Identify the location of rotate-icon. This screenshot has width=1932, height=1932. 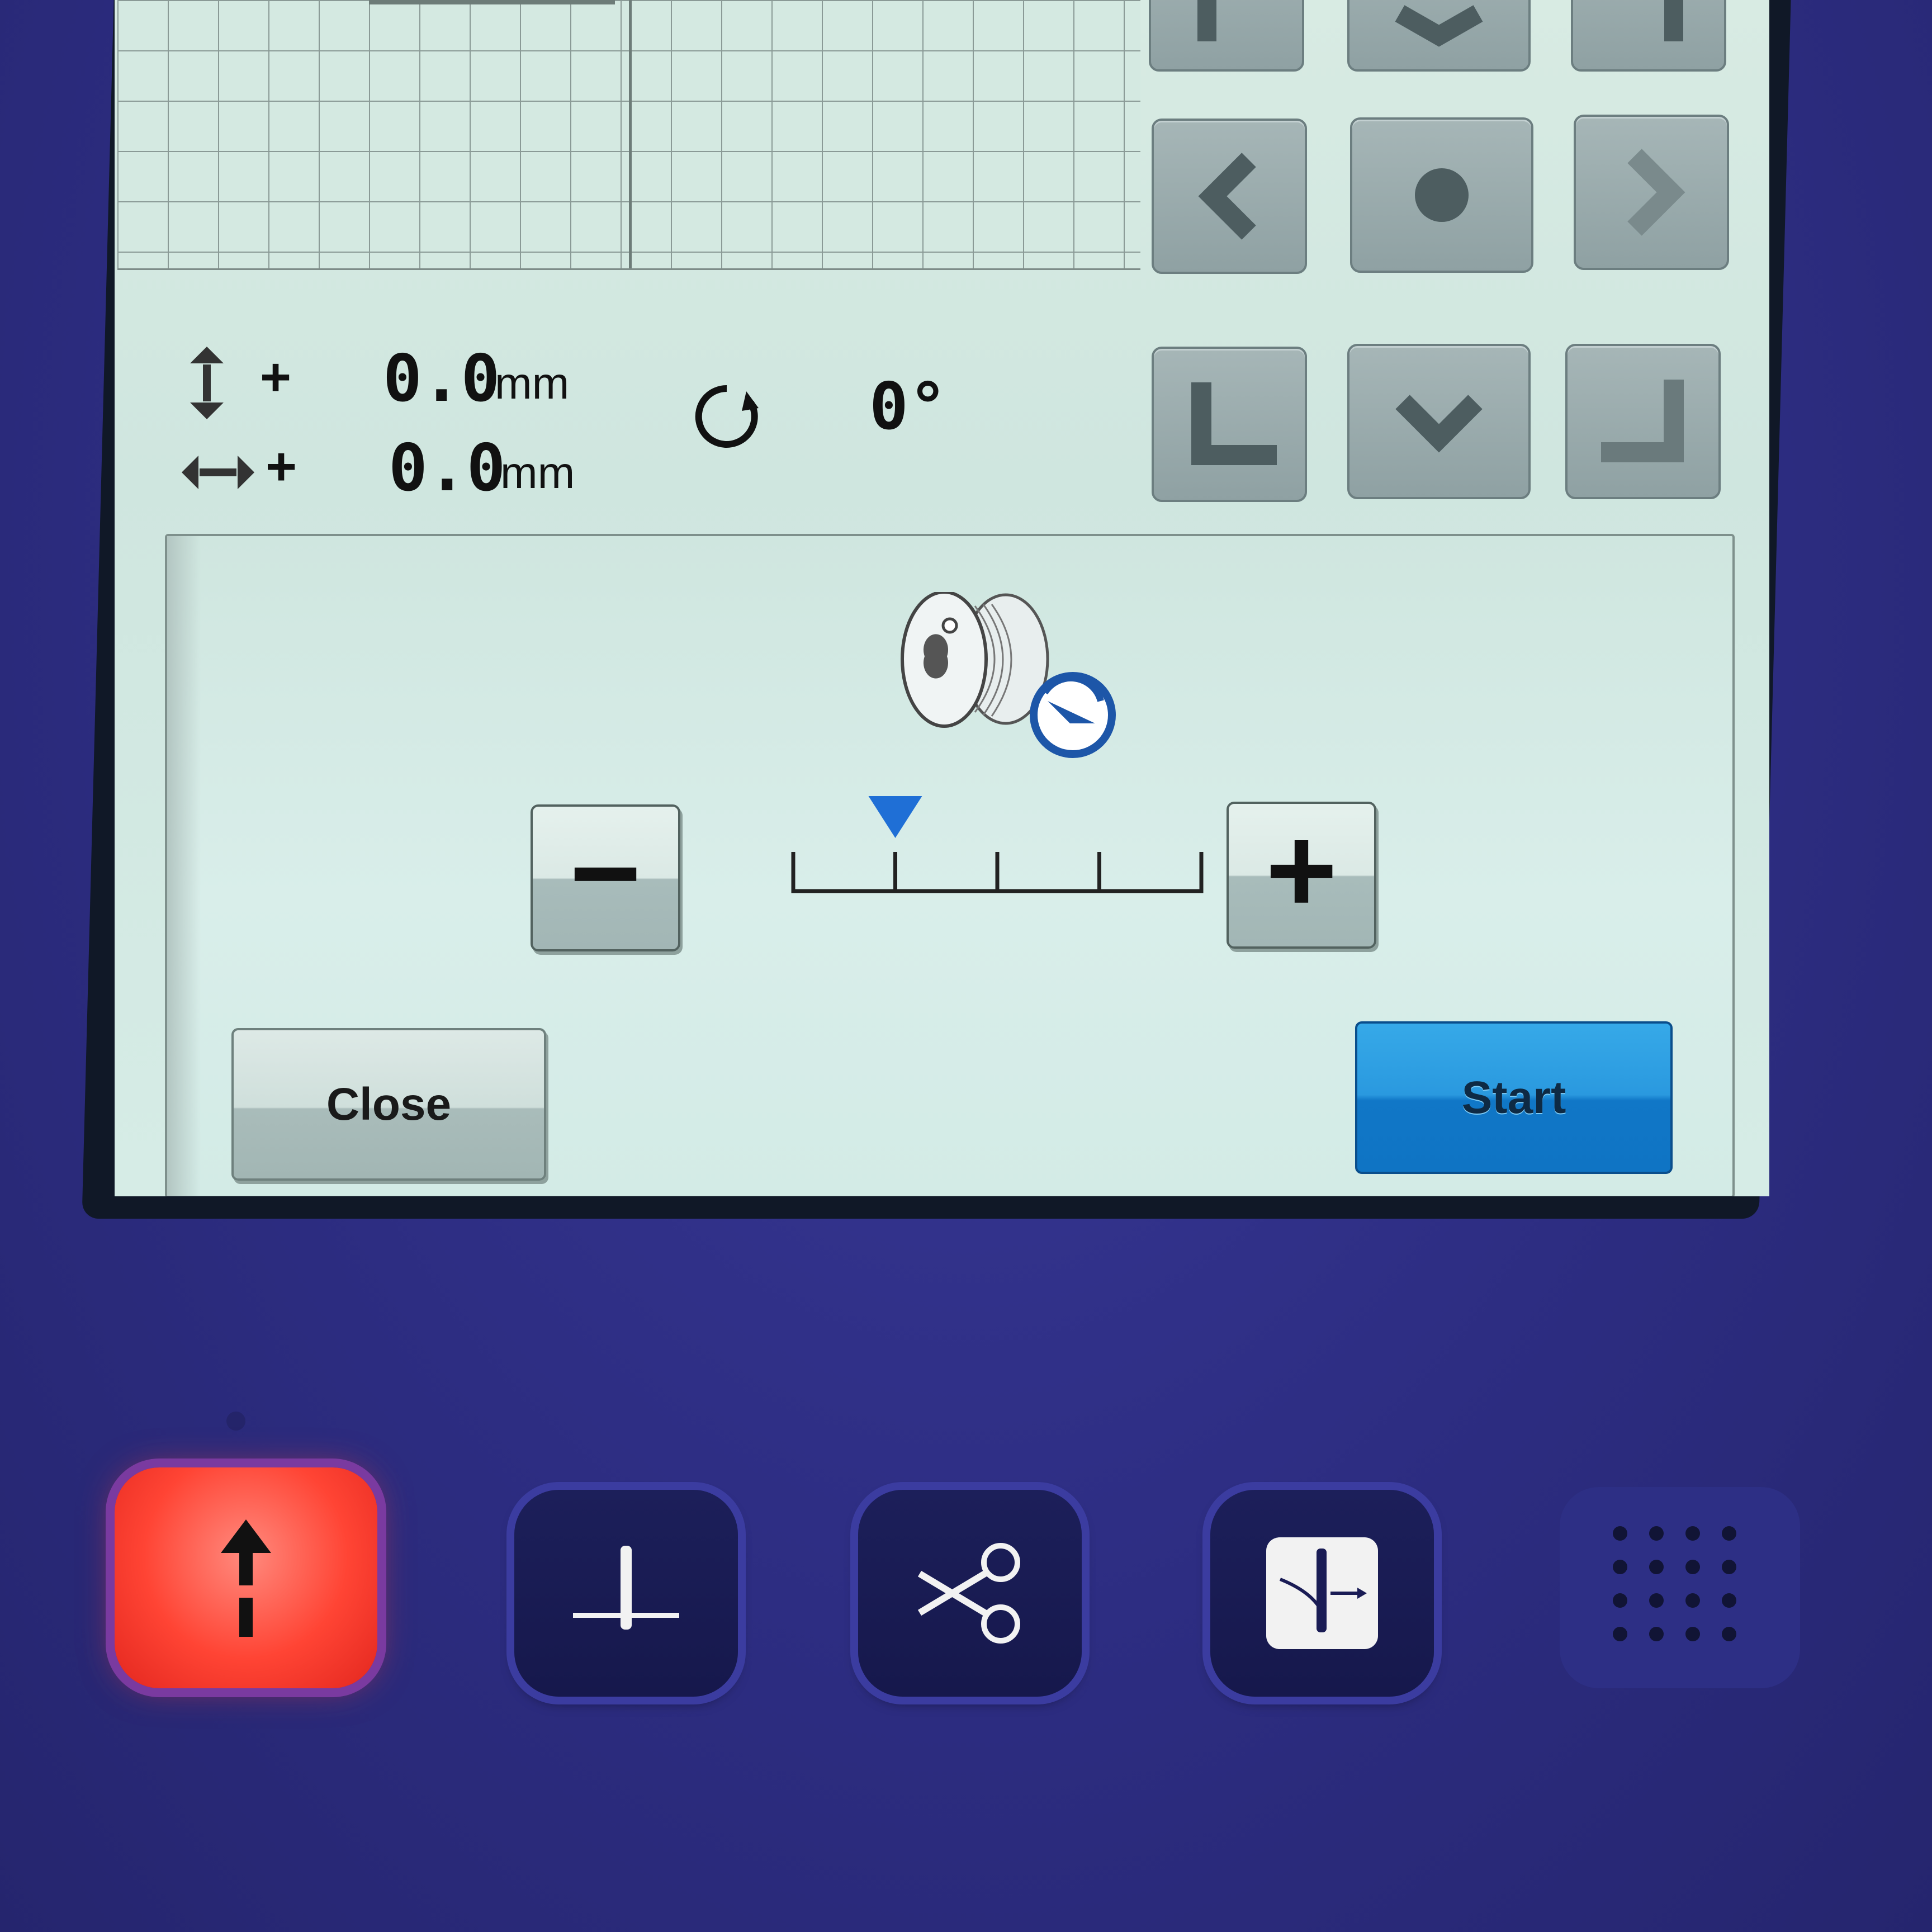
(727, 417).